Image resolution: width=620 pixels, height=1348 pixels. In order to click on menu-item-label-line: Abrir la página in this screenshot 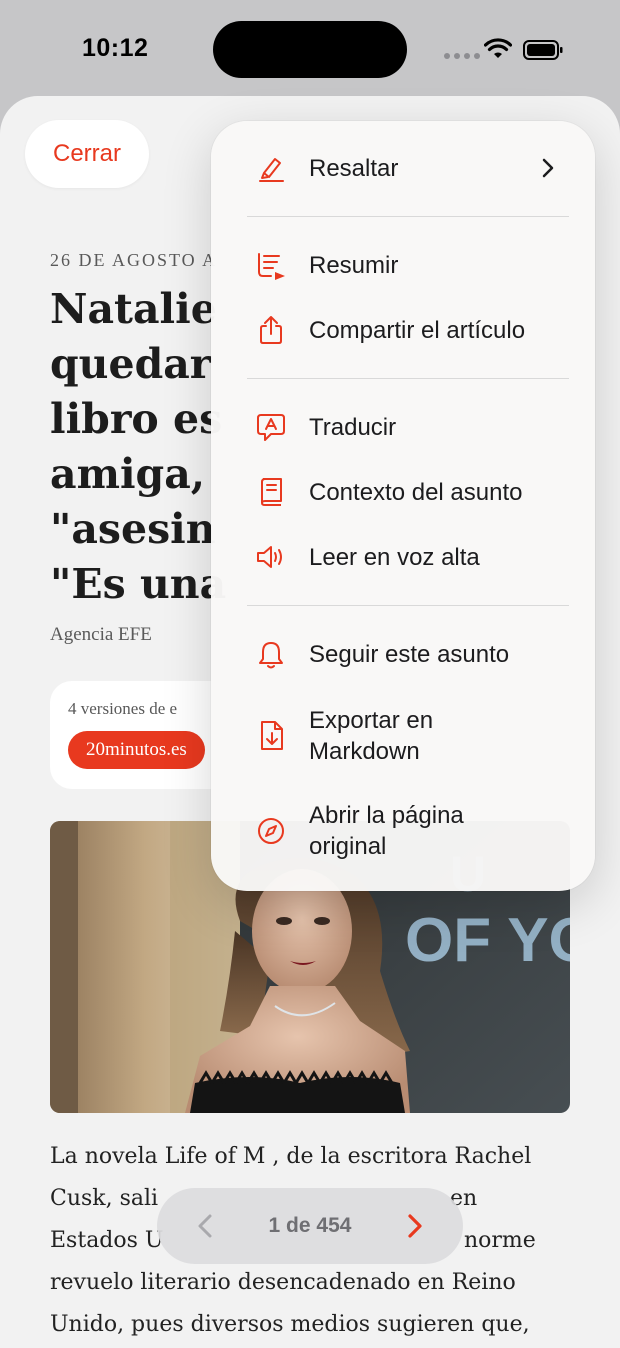, I will do `click(386, 815)`.